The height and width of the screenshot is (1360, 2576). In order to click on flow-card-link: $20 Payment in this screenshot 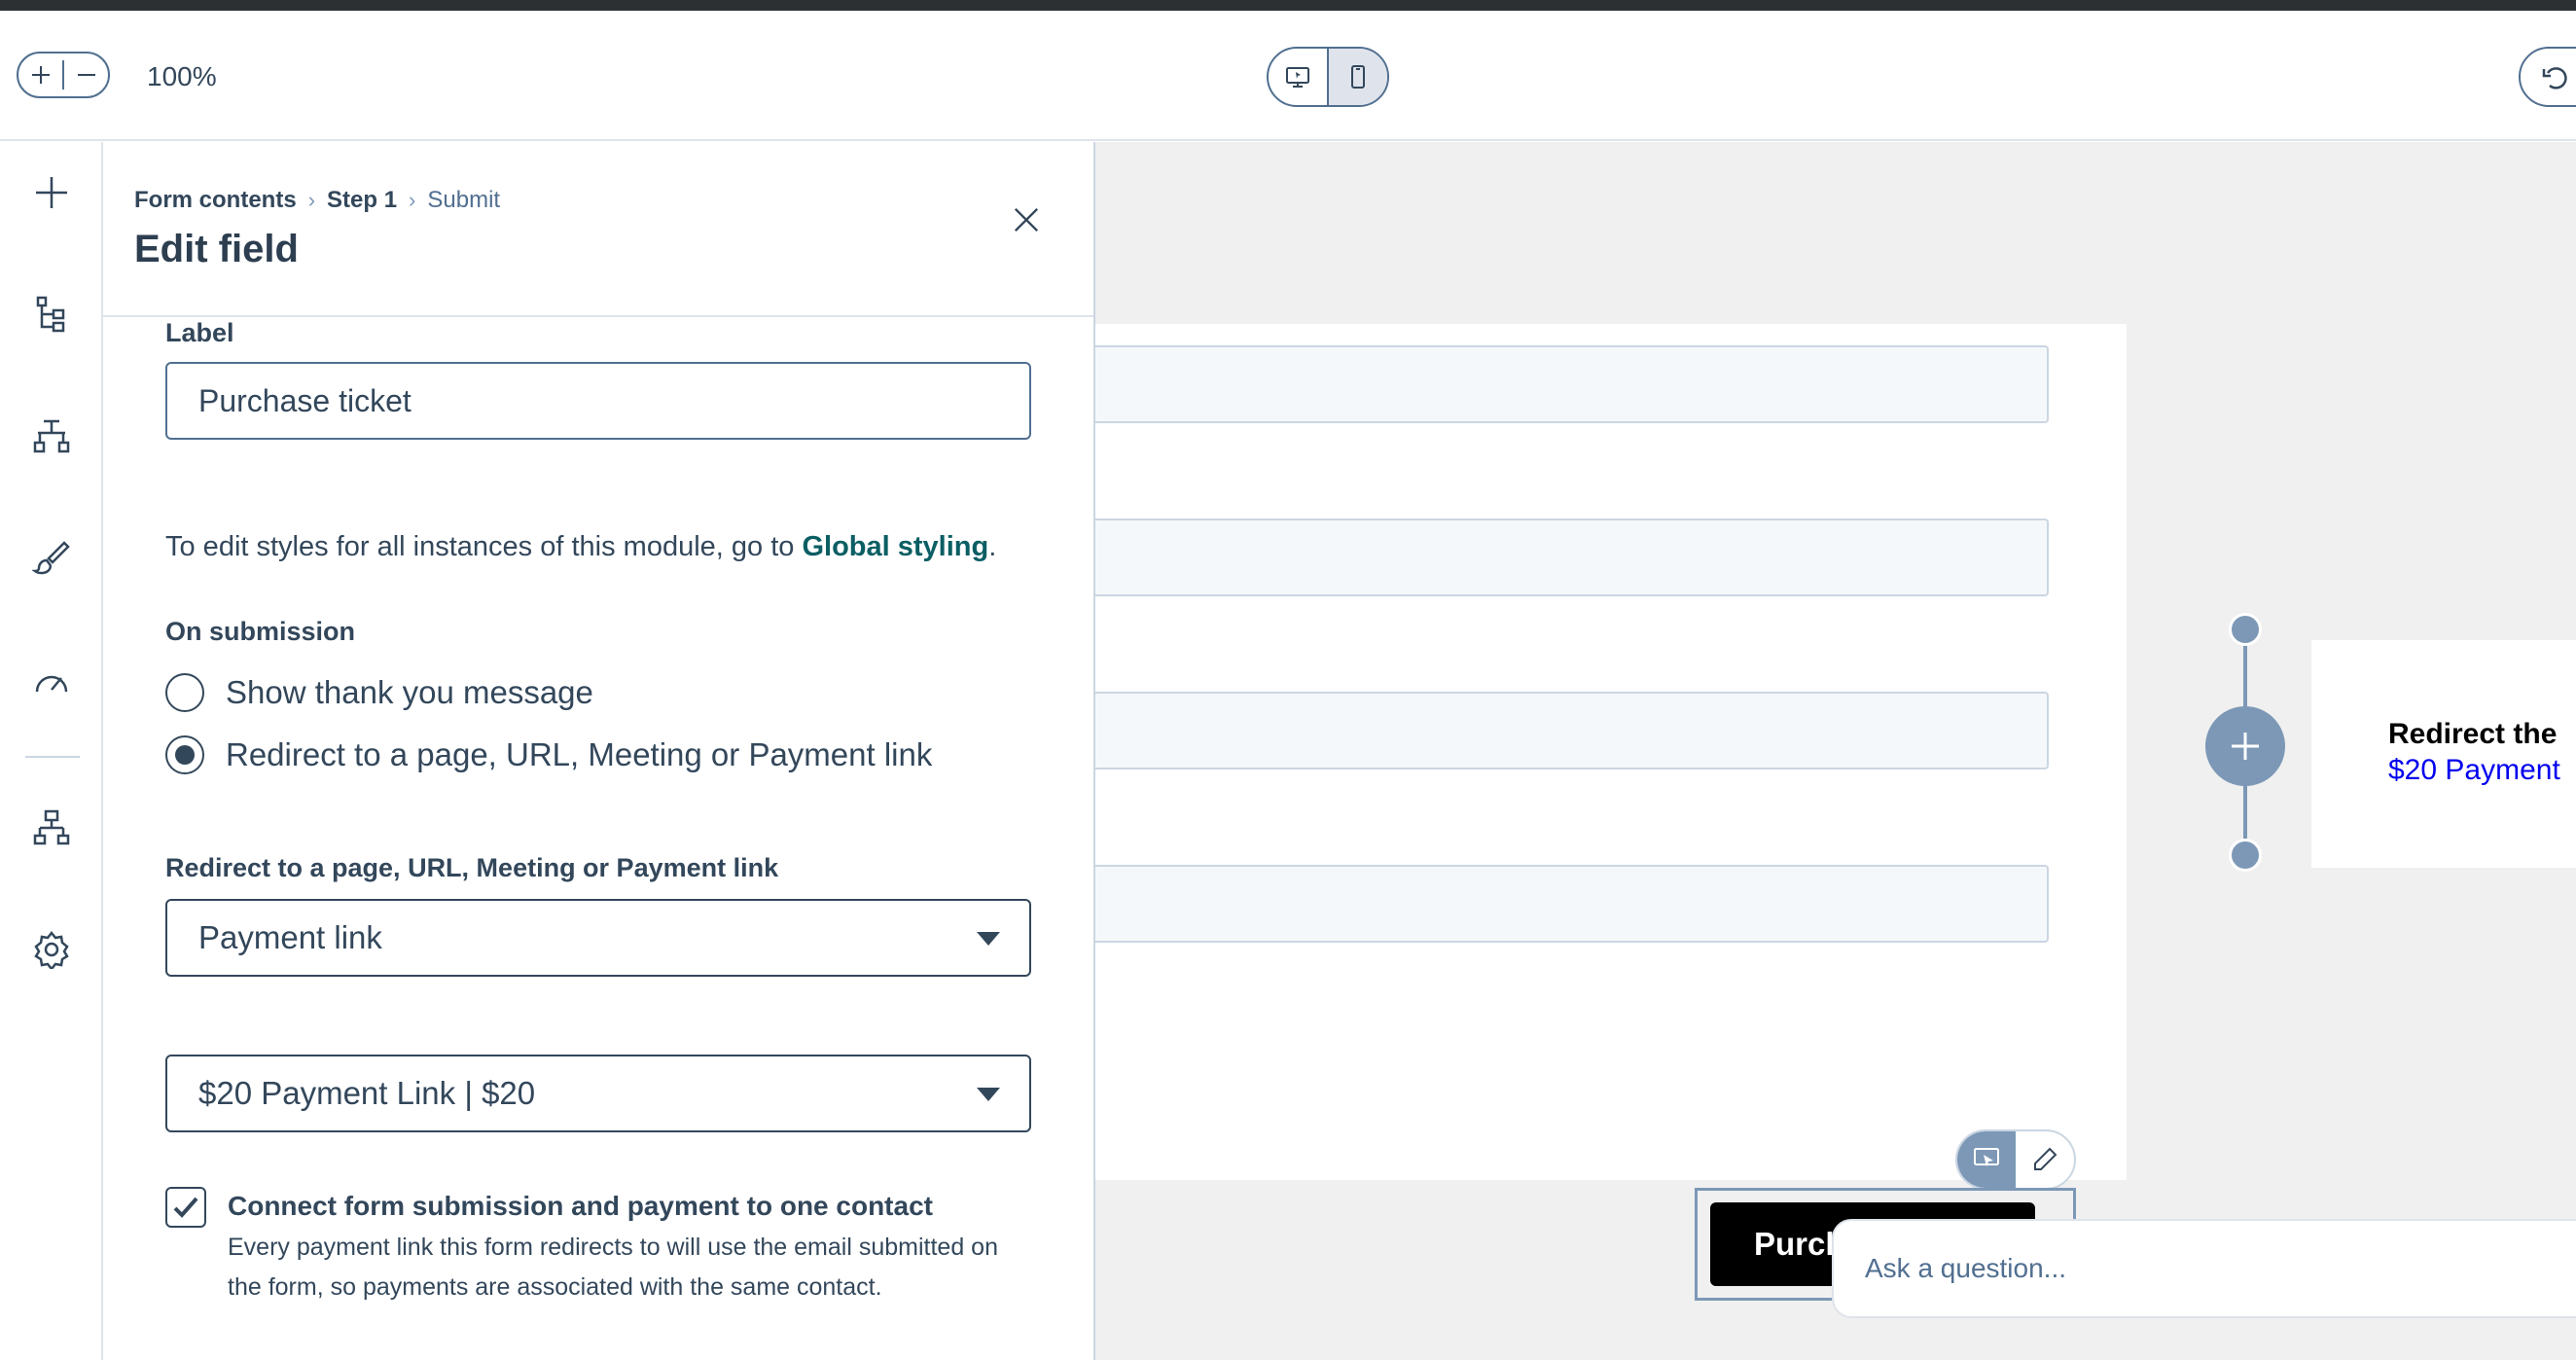, I will do `click(2474, 770)`.